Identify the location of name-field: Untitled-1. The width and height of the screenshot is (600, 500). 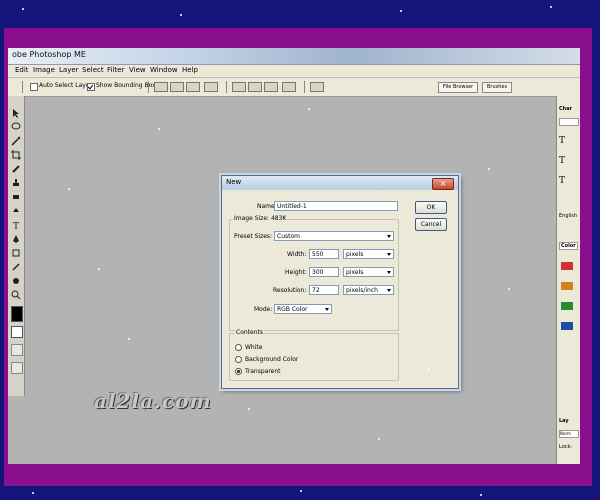
(336, 206).